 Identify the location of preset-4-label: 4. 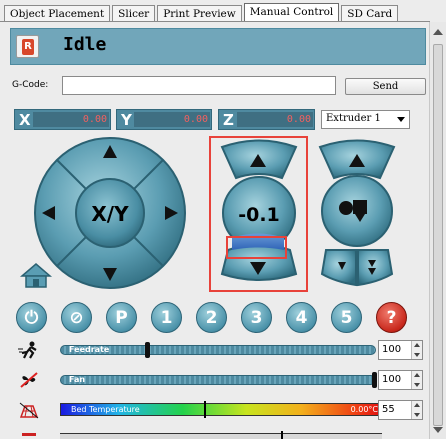
(301, 317).